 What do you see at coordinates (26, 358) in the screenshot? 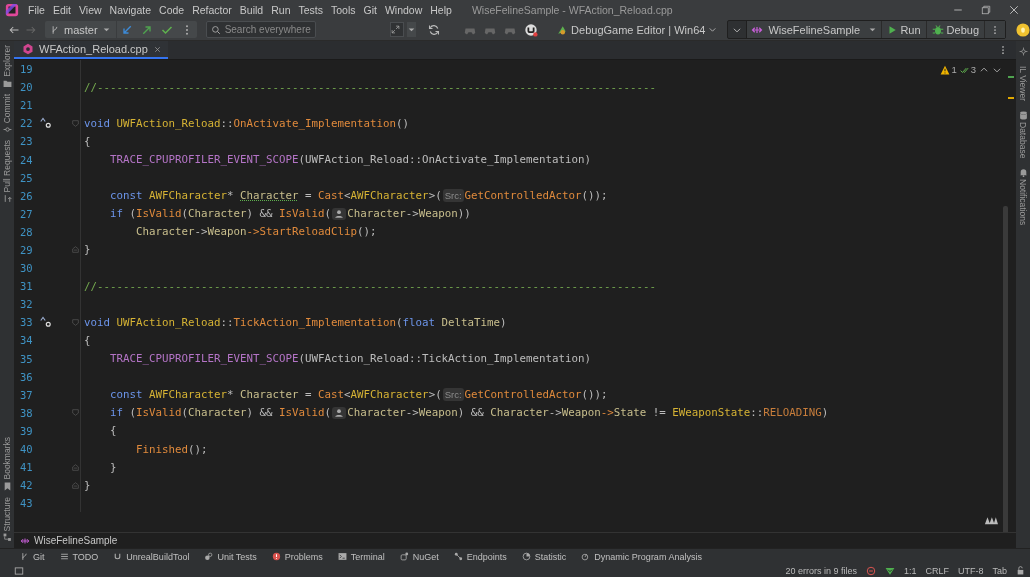
I see `line-number: 35` at bounding box center [26, 358].